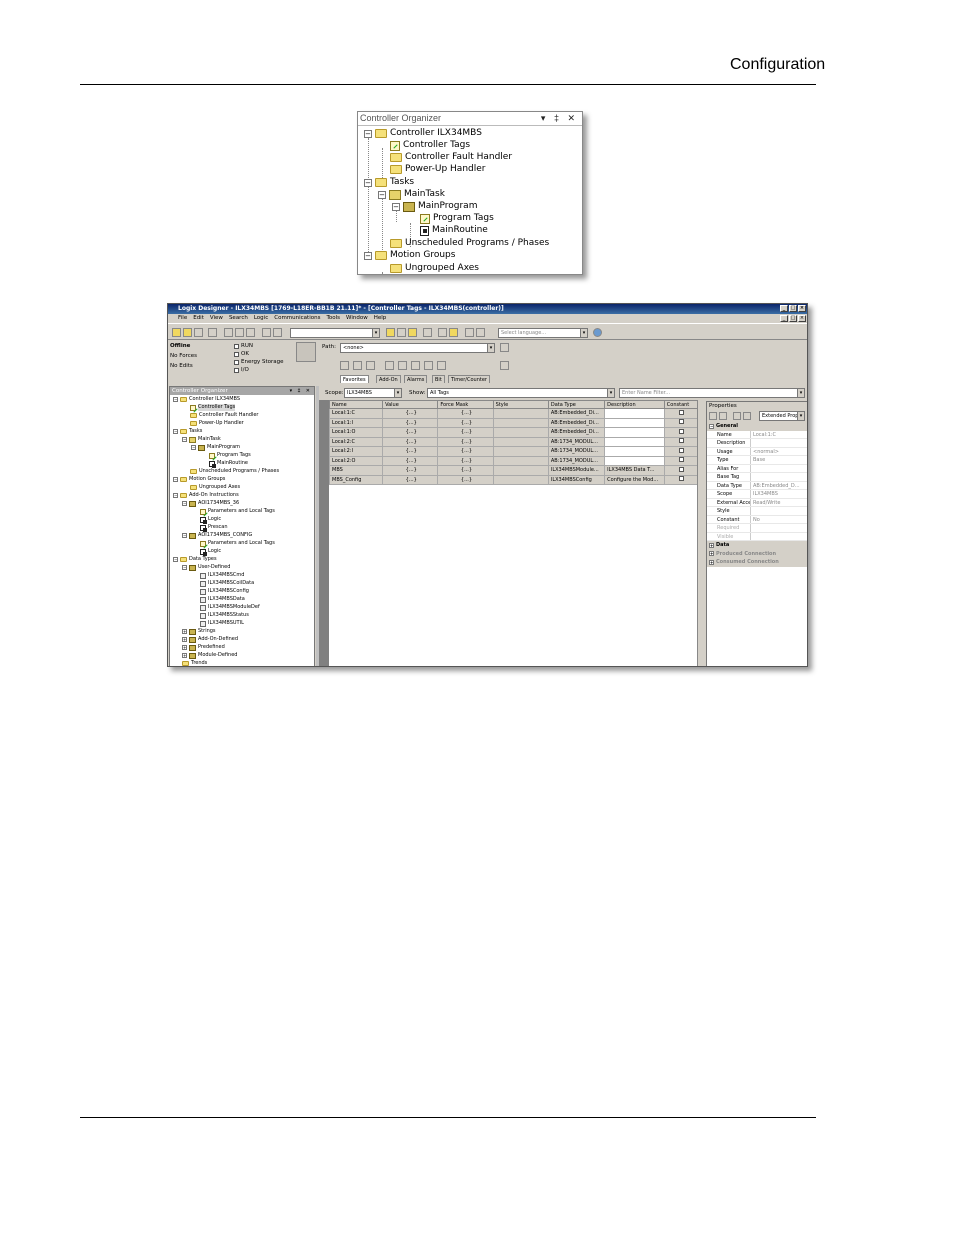 The height and width of the screenshot is (1235, 954). Describe the element at coordinates (390, 332) in the screenshot. I see `find-icon` at that location.